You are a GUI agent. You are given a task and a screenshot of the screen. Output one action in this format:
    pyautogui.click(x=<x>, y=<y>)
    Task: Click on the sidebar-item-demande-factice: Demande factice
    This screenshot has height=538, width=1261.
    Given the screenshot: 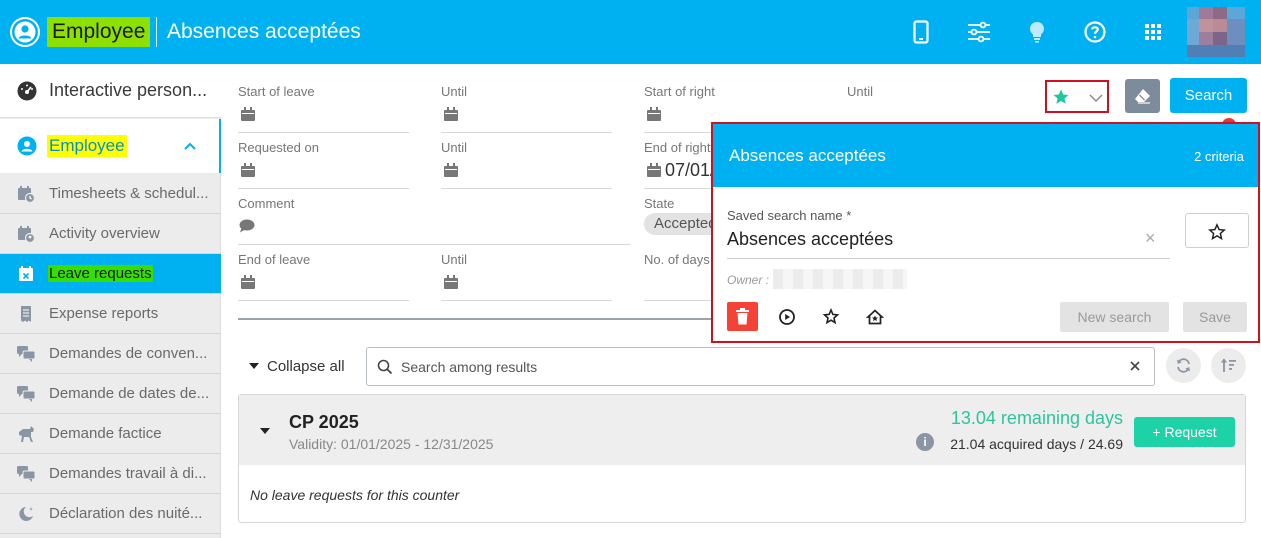 What is the action you would take?
    pyautogui.click(x=110, y=434)
    